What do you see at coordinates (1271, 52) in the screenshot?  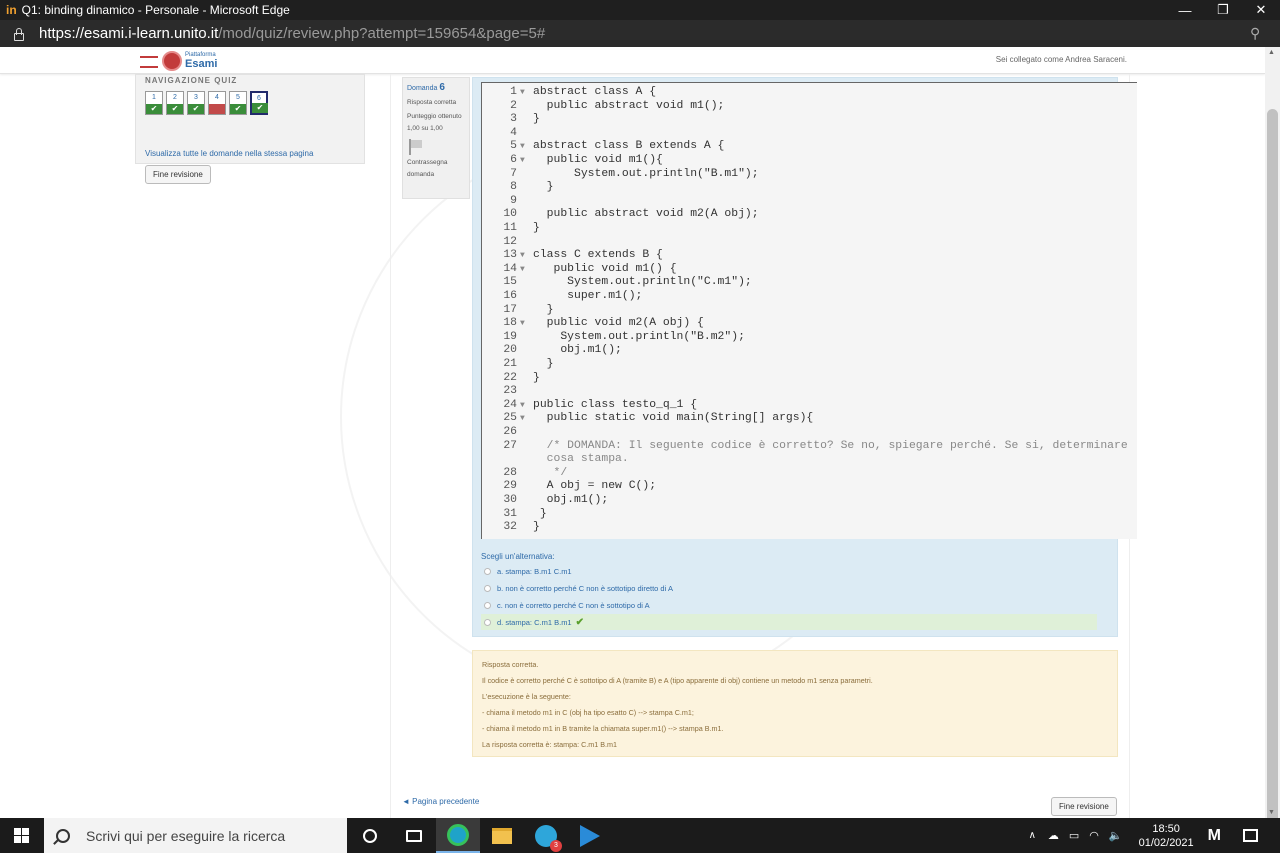 I see `scroll-up-icon: ▲` at bounding box center [1271, 52].